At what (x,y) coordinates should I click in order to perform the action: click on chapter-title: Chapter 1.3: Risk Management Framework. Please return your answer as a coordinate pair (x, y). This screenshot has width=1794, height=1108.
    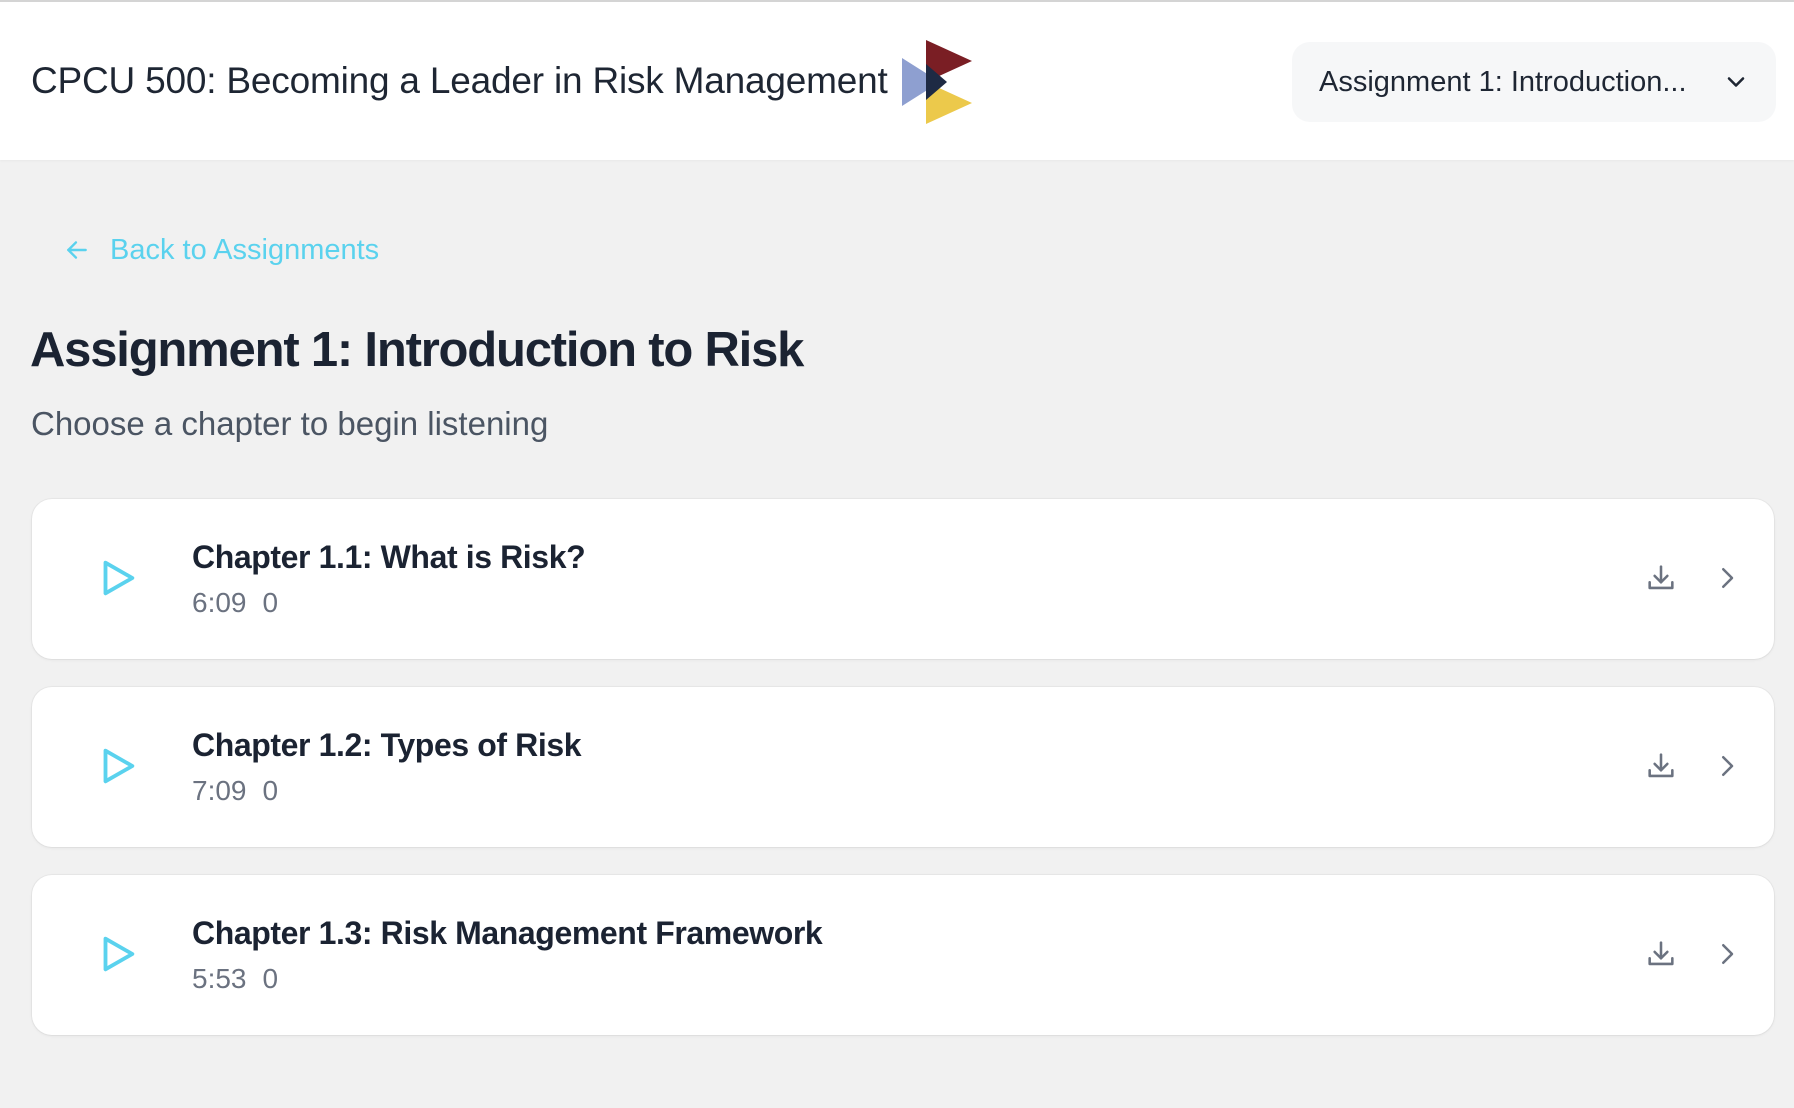
    Looking at the image, I should click on (507, 933).